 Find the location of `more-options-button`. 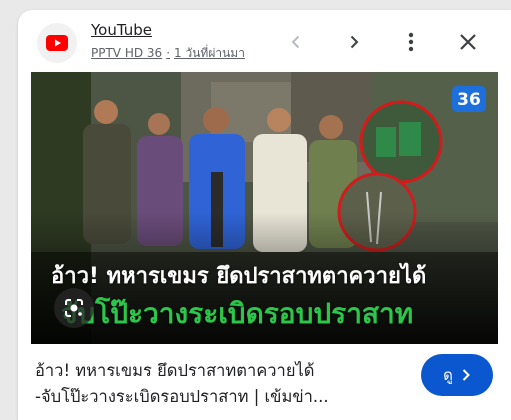

more-options-button is located at coordinates (411, 42).